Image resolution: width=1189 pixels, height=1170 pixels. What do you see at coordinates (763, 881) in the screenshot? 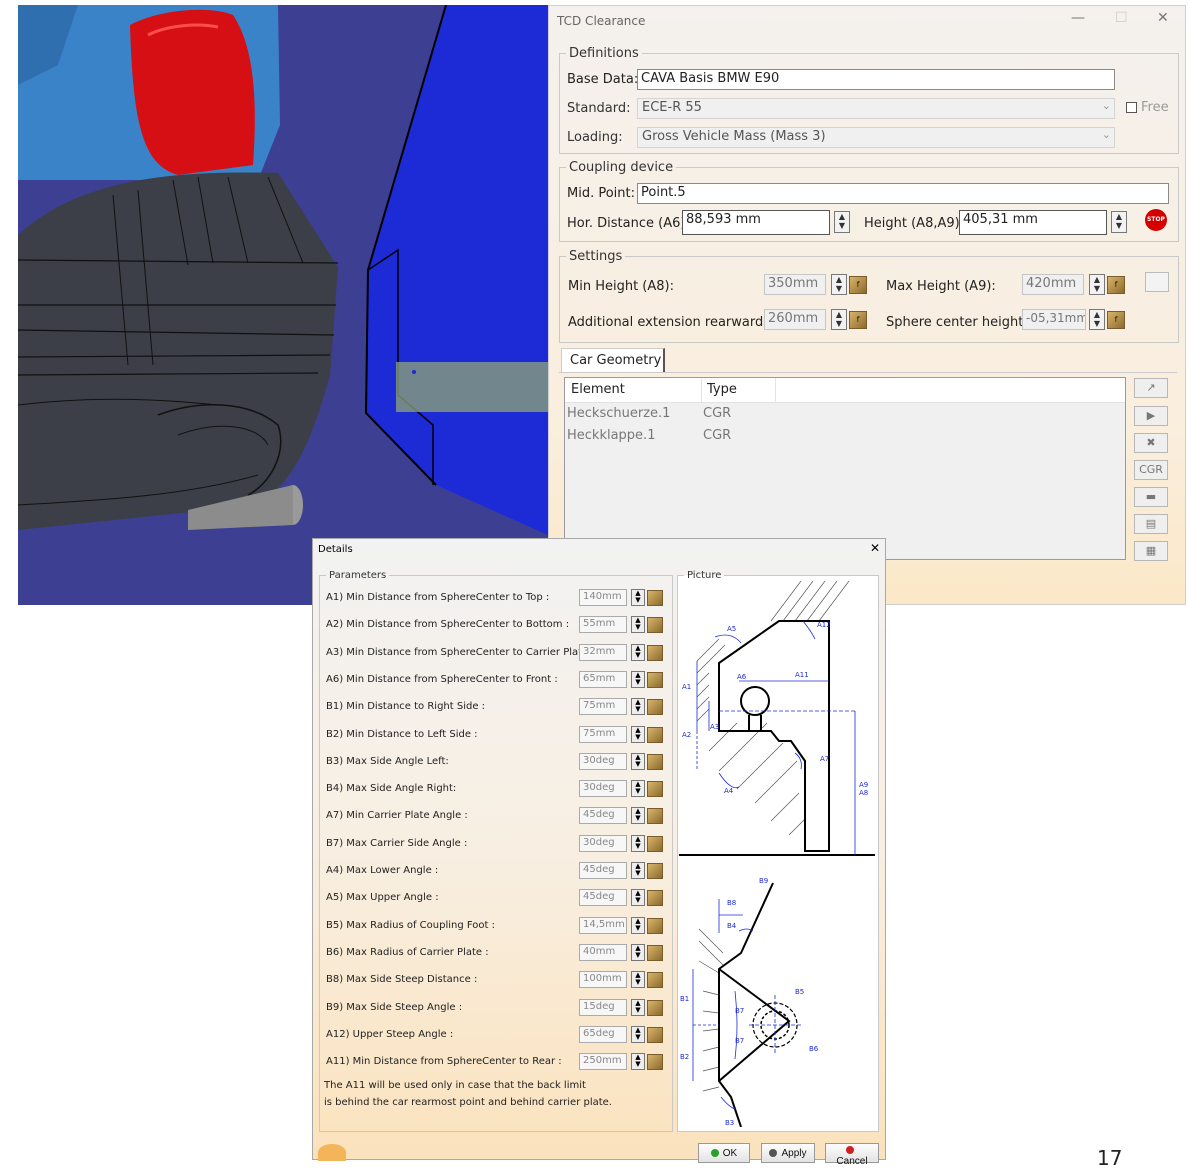
I see `label-b9: B9` at bounding box center [763, 881].